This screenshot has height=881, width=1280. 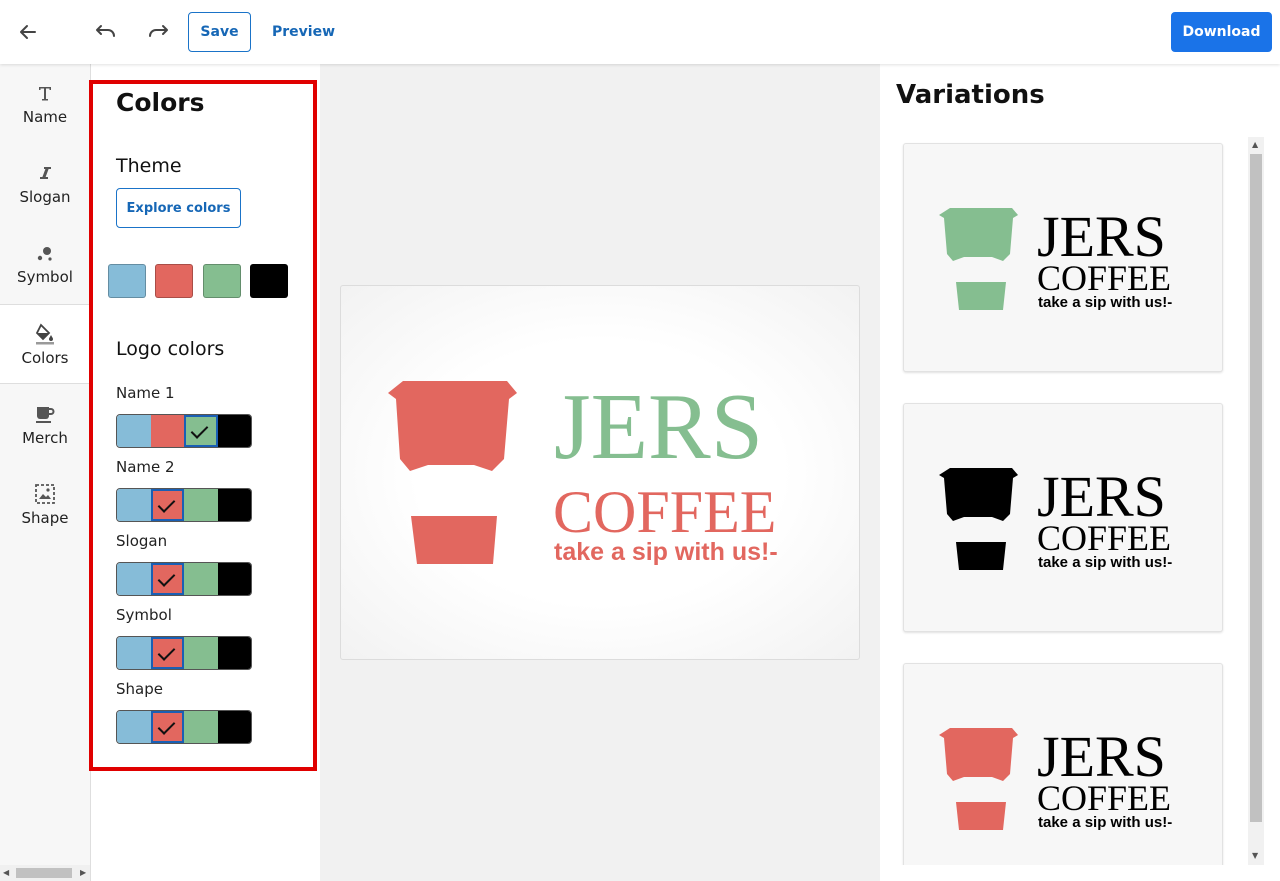 I want to click on theme-swatch-green, so click(x=222, y=281).